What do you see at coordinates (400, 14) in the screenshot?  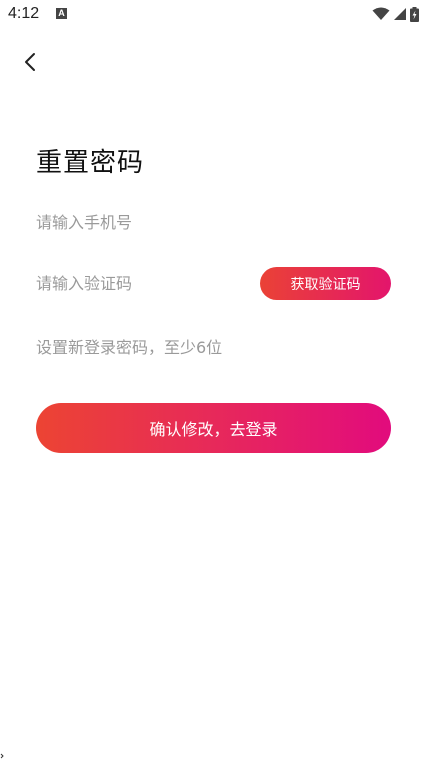 I see `signal-icon` at bounding box center [400, 14].